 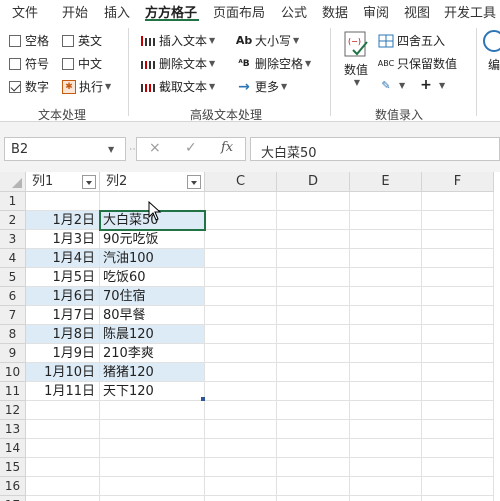 What do you see at coordinates (241, 220) in the screenshot?
I see `cell-C2` at bounding box center [241, 220].